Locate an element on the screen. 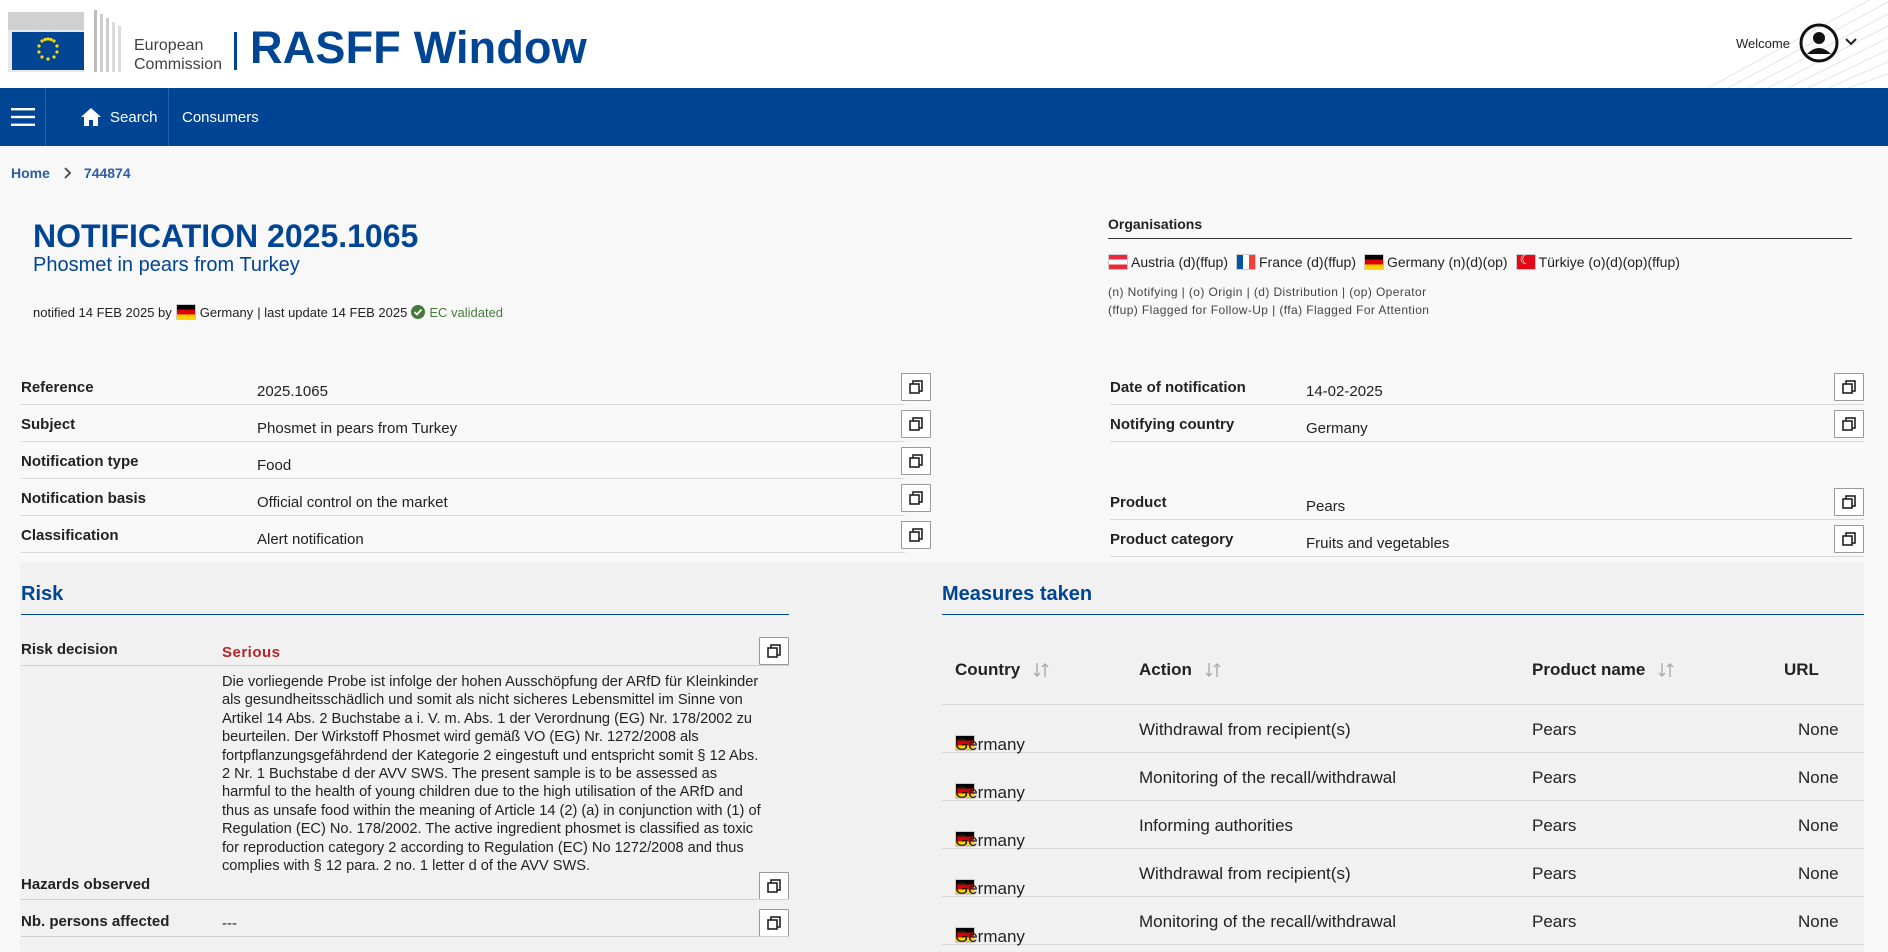 This screenshot has height=952, width=1888. detail-row-product-category: Product category Fruits and vegetables is located at coordinates (1487, 541).